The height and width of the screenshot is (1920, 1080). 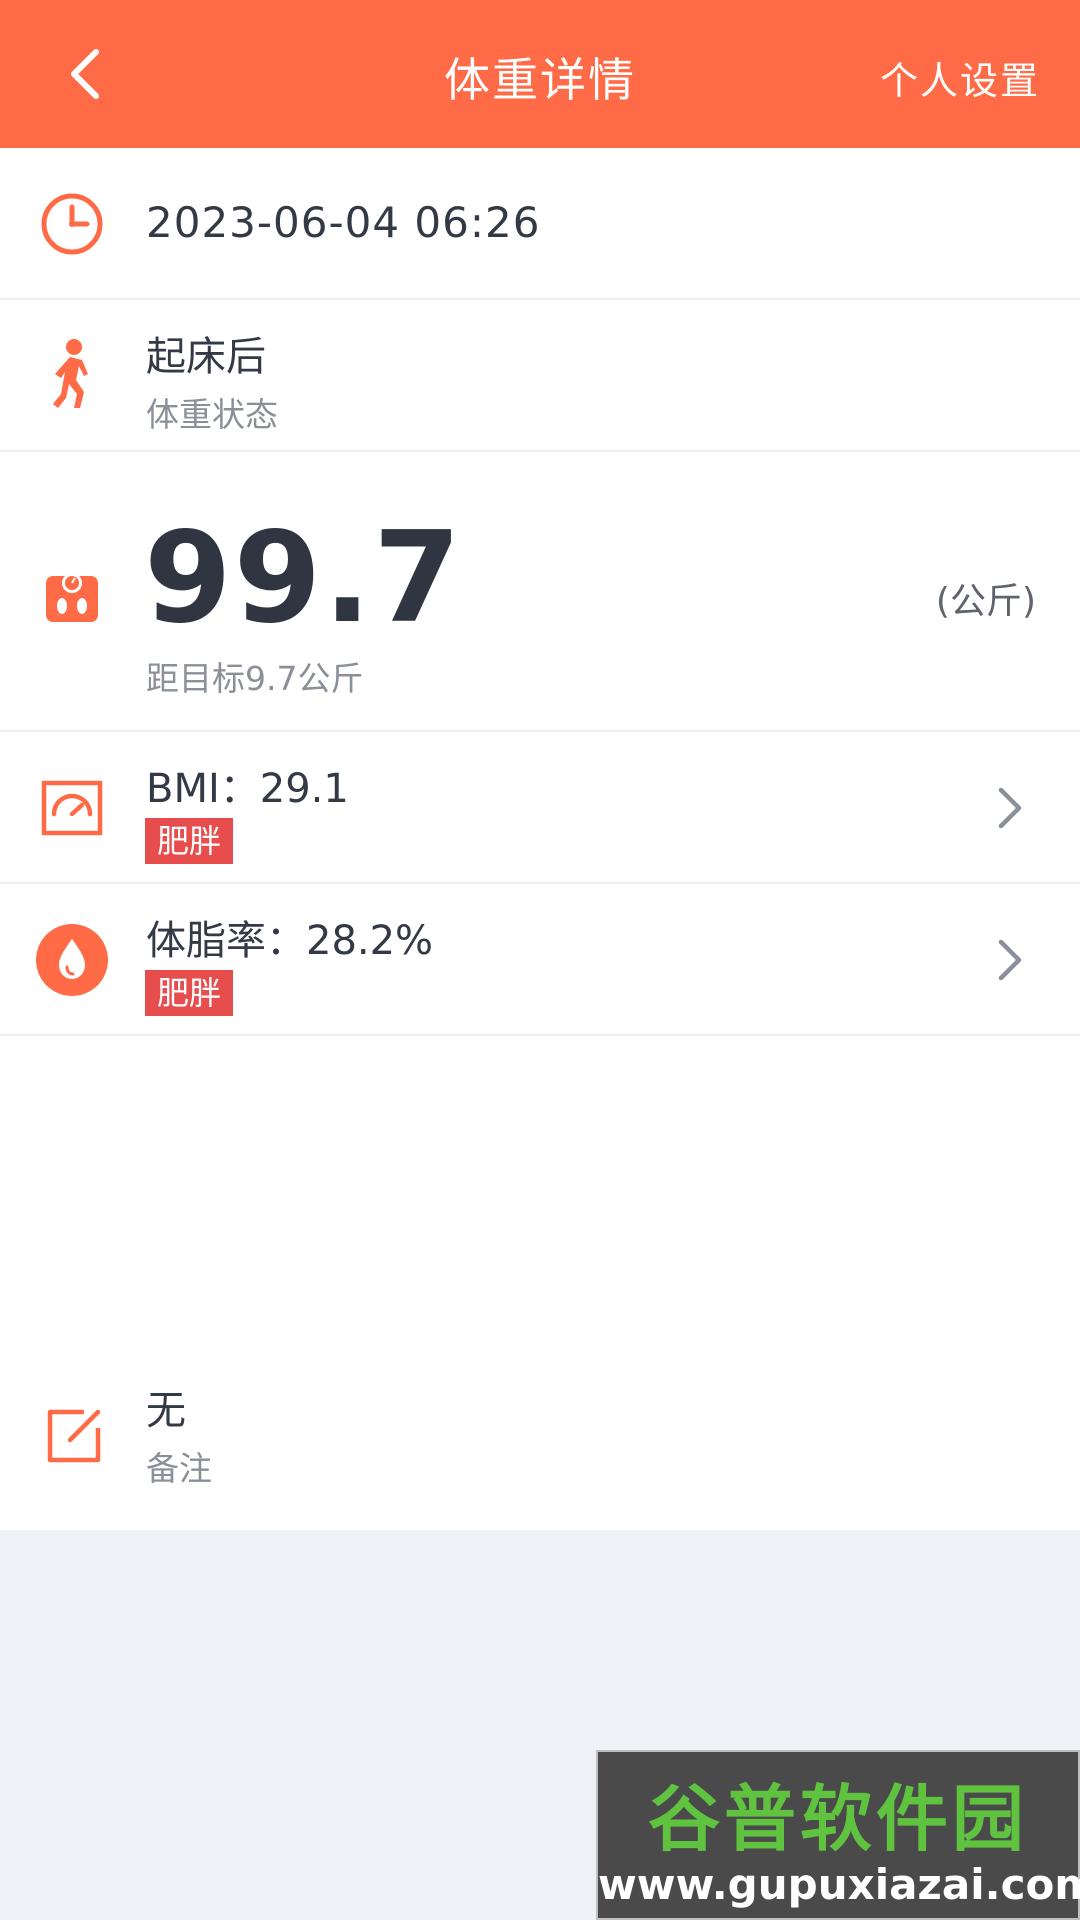 I want to click on body-fat-row: 体脂率：28.2% 肥胖, so click(x=540, y=960).